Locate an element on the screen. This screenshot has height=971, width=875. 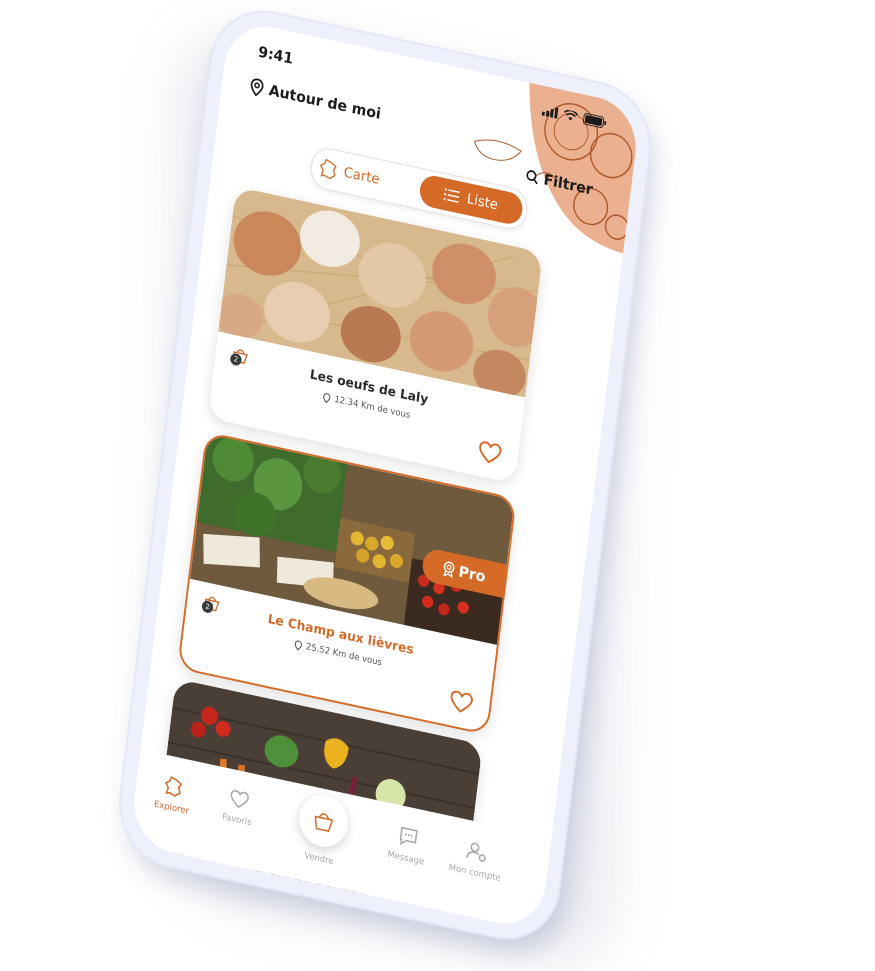
chat-icon is located at coordinates (408, 836).